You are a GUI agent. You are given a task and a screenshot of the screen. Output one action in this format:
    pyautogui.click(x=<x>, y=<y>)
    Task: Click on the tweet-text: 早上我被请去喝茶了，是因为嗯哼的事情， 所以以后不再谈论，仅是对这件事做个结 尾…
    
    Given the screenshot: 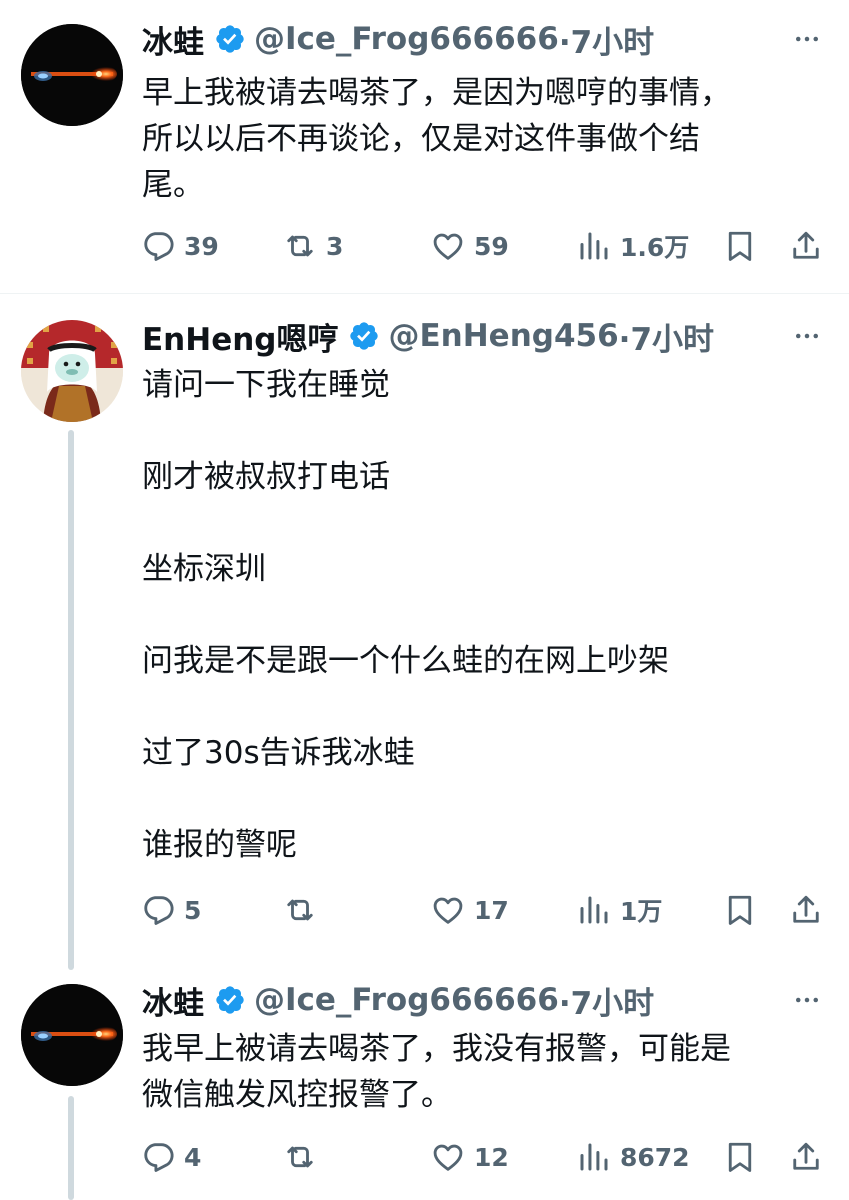 What is the action you would take?
    pyautogui.click(x=482, y=139)
    